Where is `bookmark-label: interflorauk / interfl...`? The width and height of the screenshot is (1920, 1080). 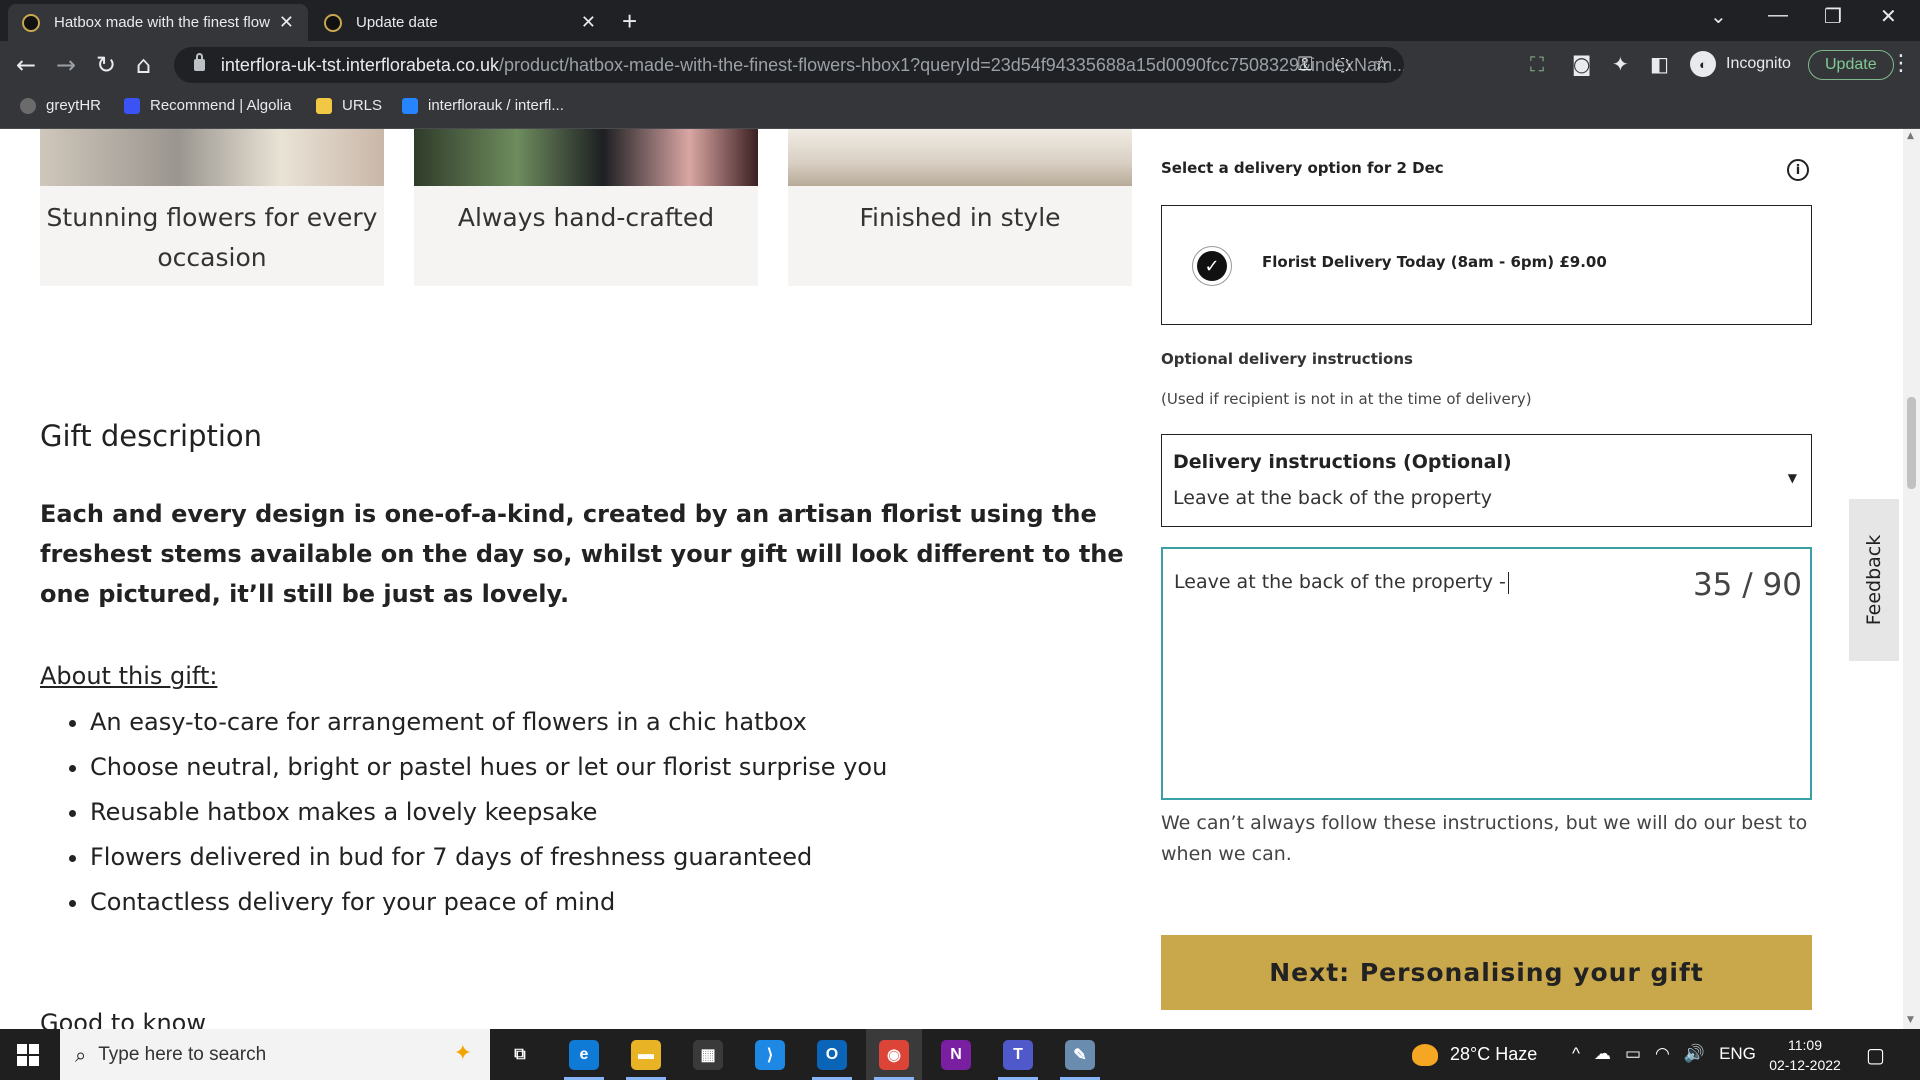 bookmark-label: interflorauk / interfl... is located at coordinates (496, 105).